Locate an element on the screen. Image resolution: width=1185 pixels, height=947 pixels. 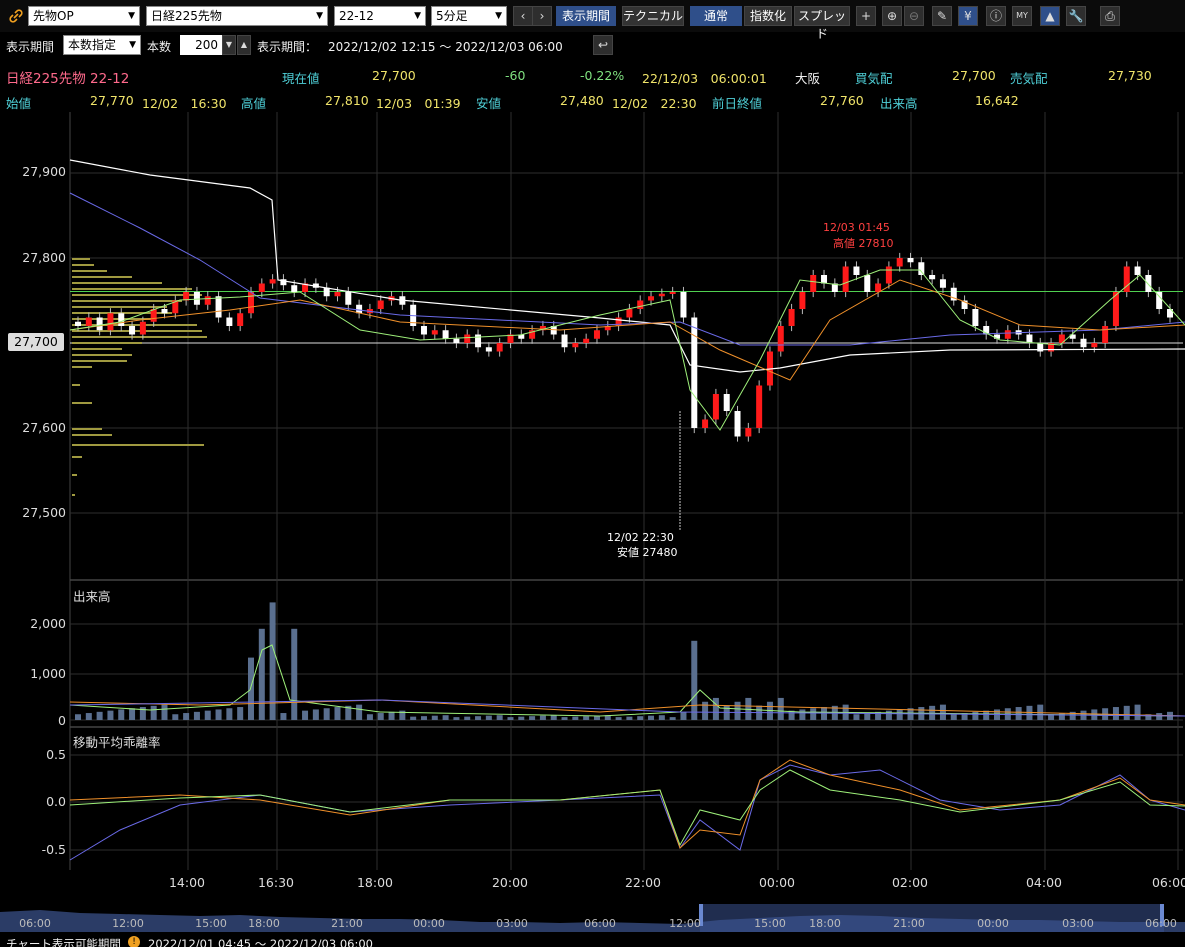
high-annotation-value: 高値 27810 is located at coordinates (863, 243).